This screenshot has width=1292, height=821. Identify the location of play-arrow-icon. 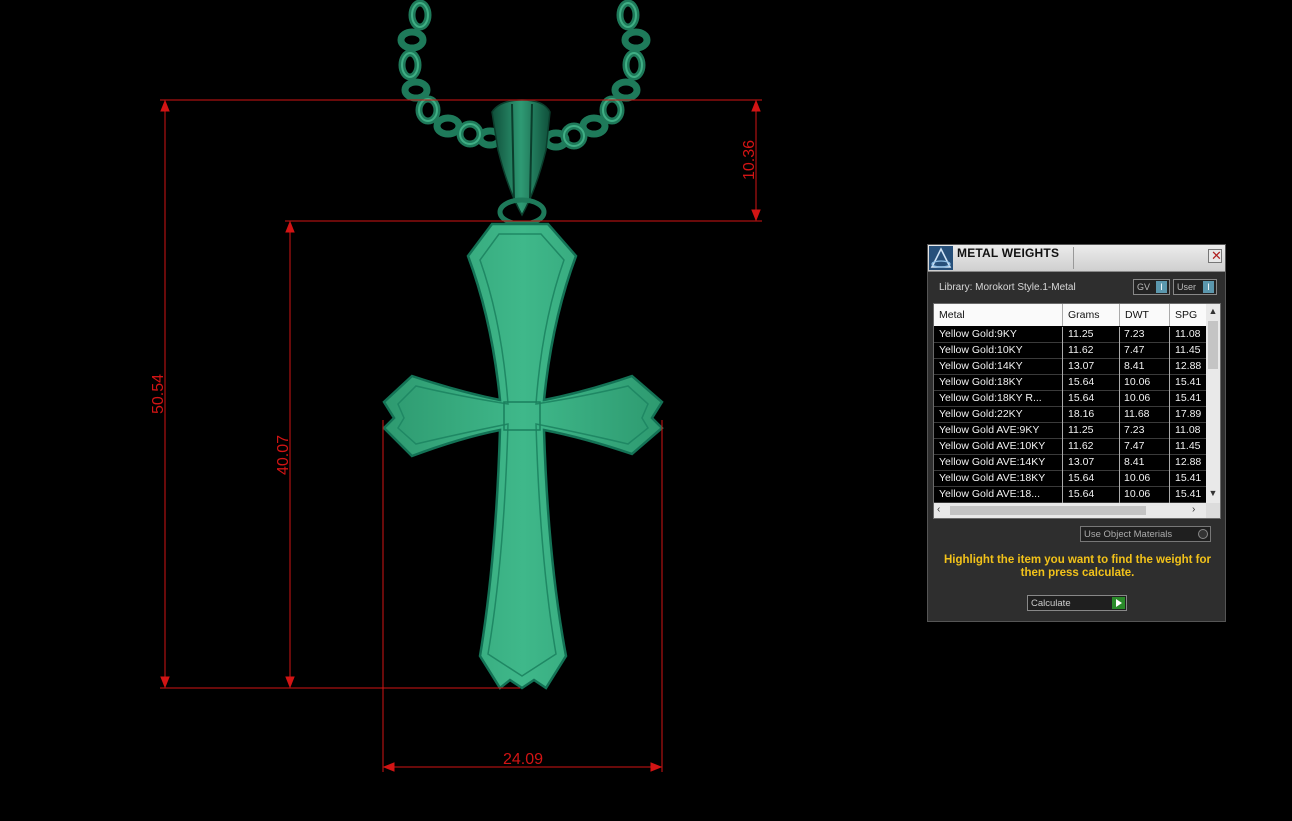
(1118, 603).